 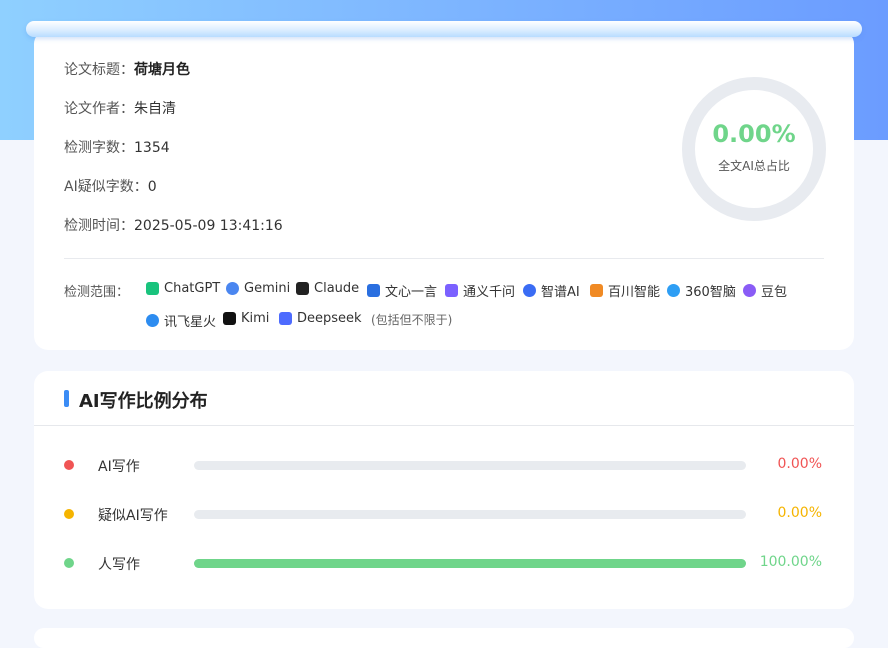 I want to click on chatgpt-icon, so click(x=152, y=288).